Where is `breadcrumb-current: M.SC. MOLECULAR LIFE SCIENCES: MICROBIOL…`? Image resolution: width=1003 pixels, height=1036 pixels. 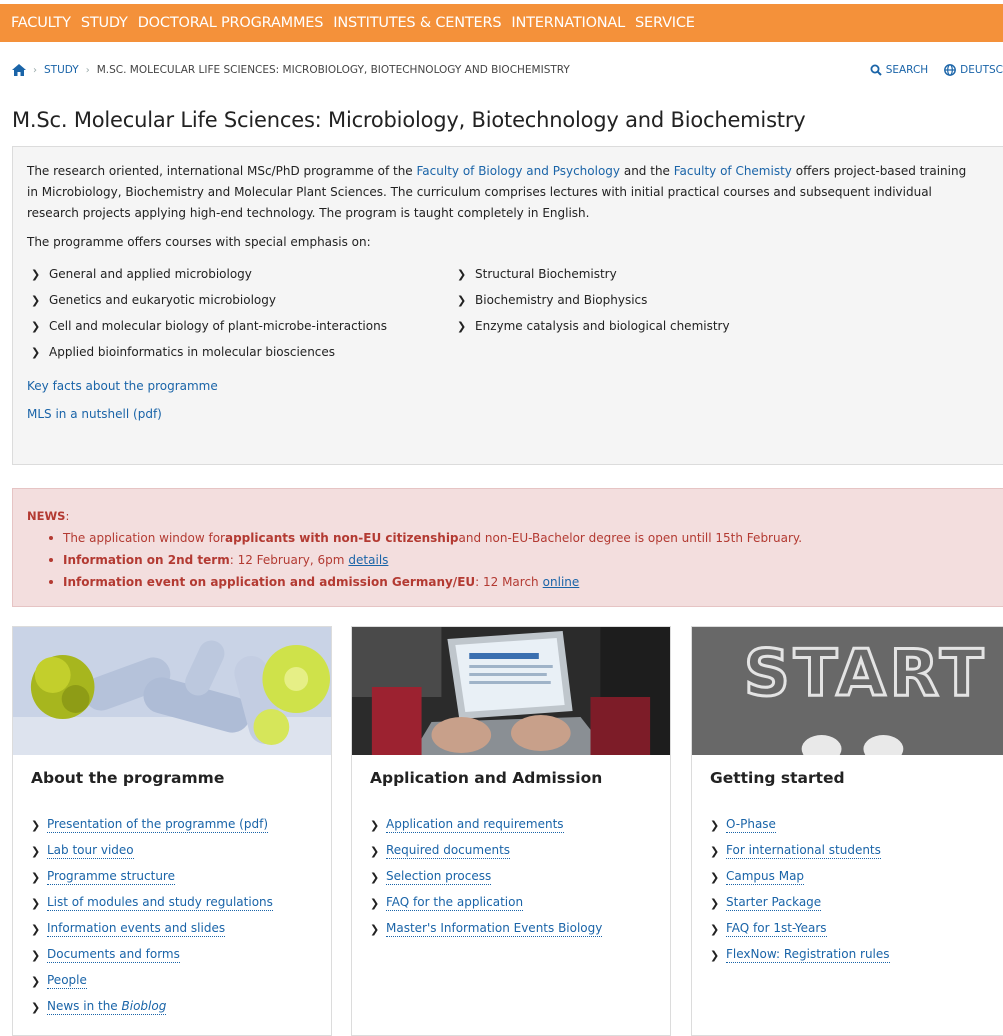 breadcrumb-current: M.SC. MOLECULAR LIFE SCIENCES: MICROBIOL… is located at coordinates (333, 70).